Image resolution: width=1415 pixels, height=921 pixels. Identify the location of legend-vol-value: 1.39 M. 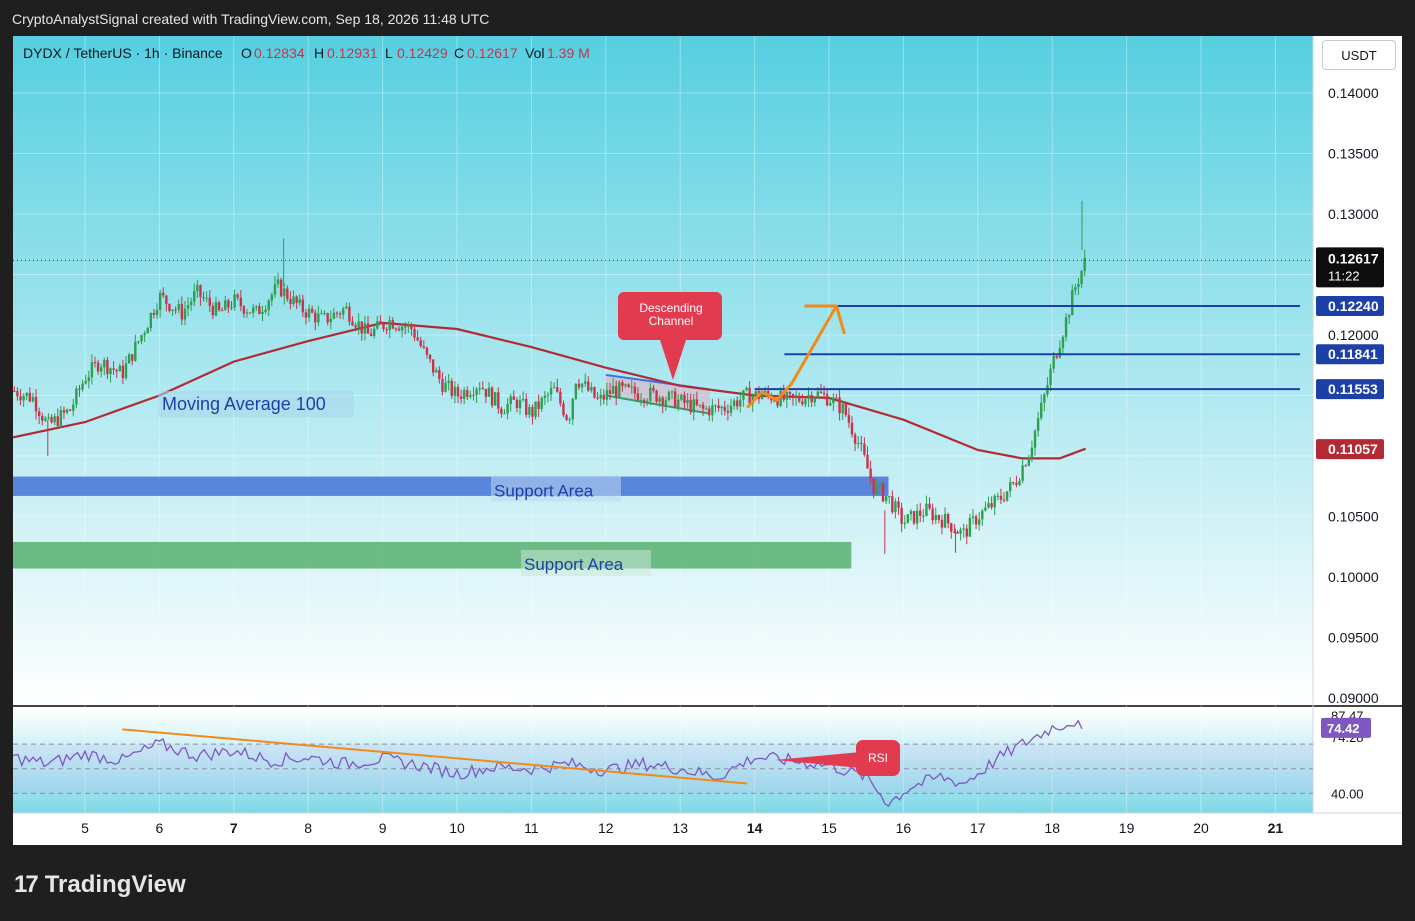
(568, 53).